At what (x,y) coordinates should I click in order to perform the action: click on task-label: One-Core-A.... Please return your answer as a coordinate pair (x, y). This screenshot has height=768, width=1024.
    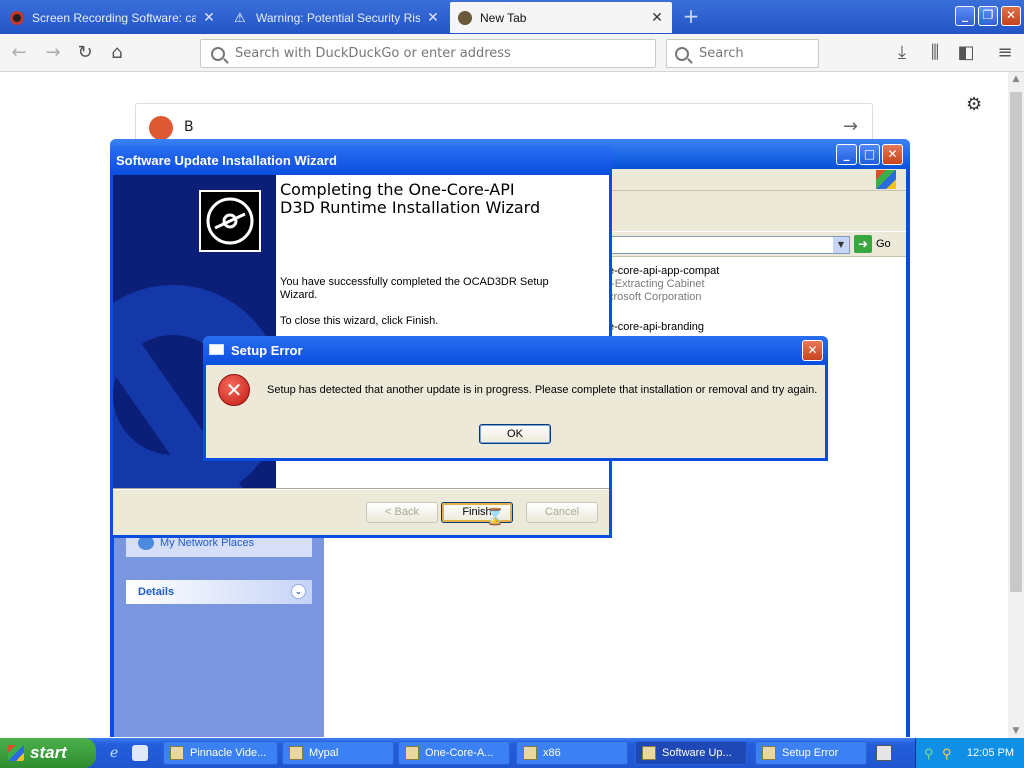
    Looking at the image, I should click on (459, 753).